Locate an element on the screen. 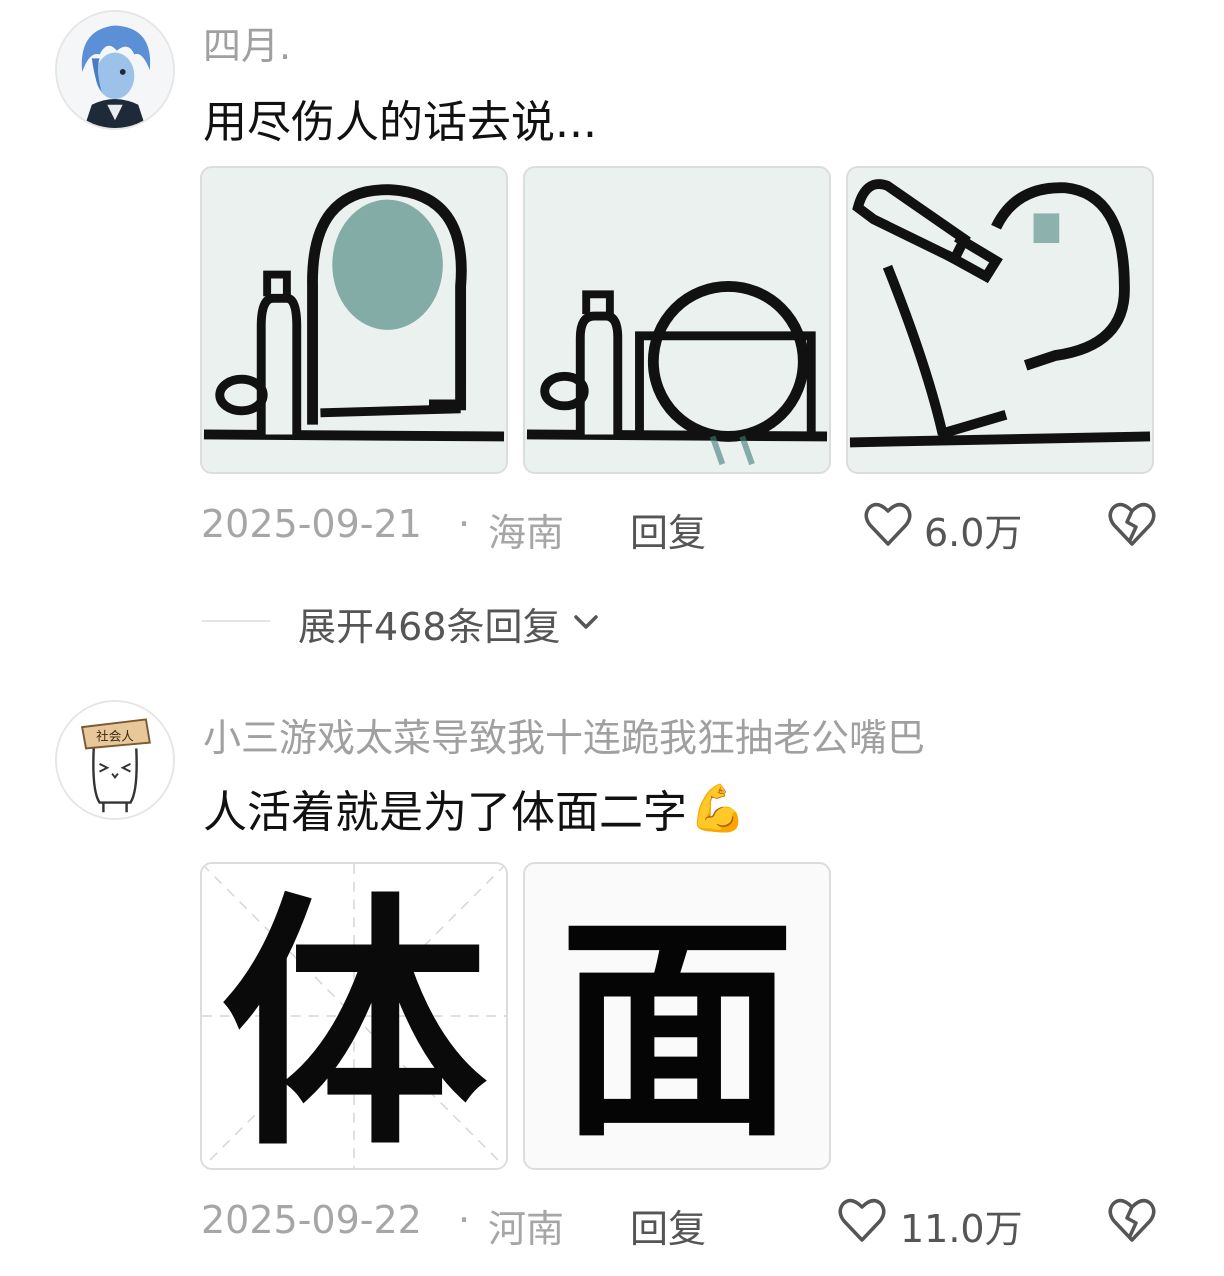  character-ti-image: 体 is located at coordinates (354, 1016).